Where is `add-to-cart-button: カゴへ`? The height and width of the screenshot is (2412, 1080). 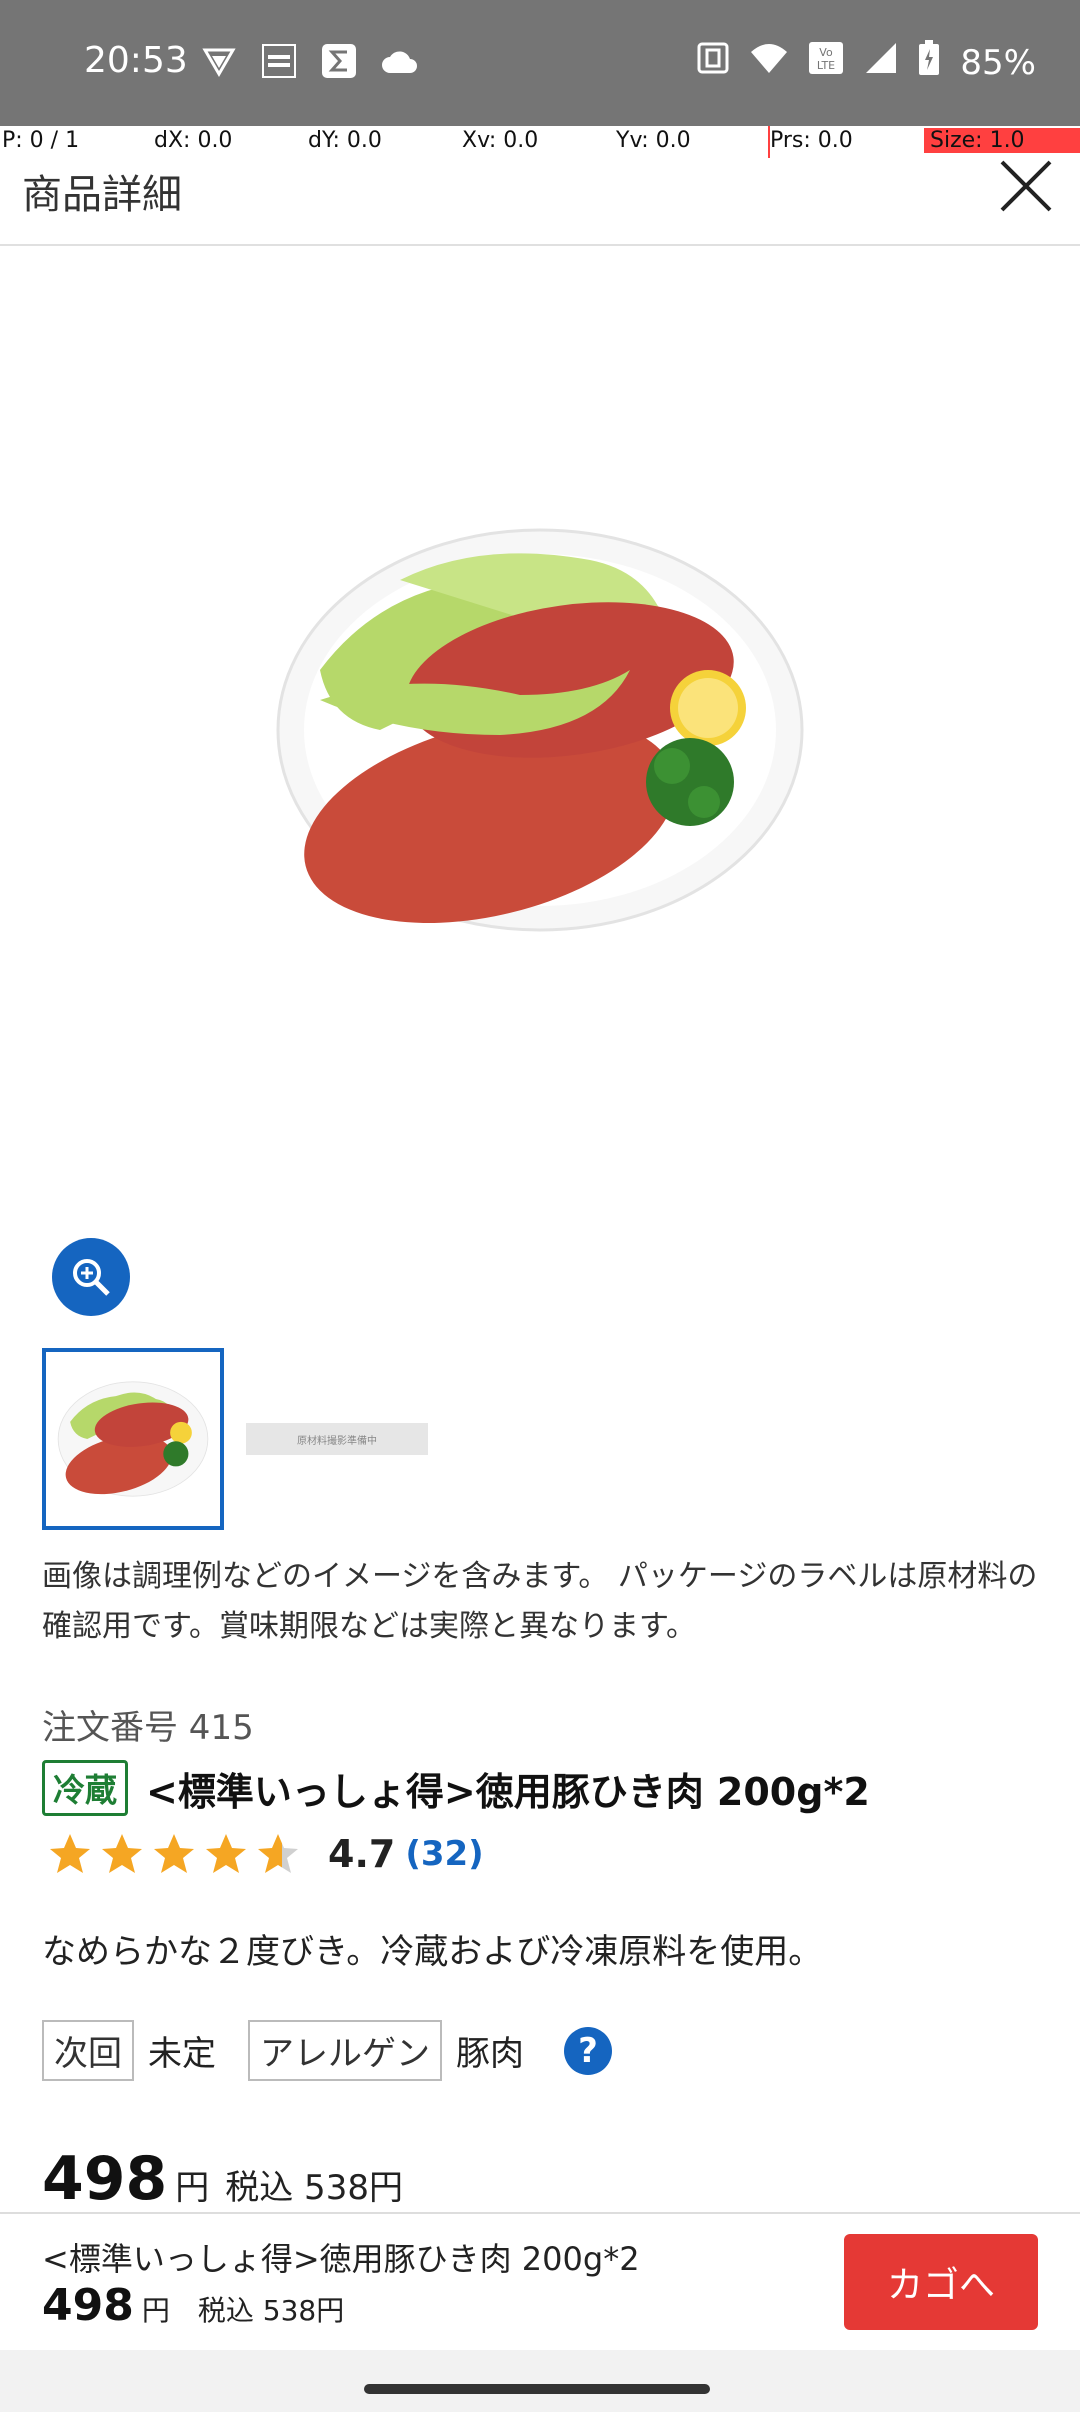
add-to-cart-button: カゴへ is located at coordinates (941, 2282).